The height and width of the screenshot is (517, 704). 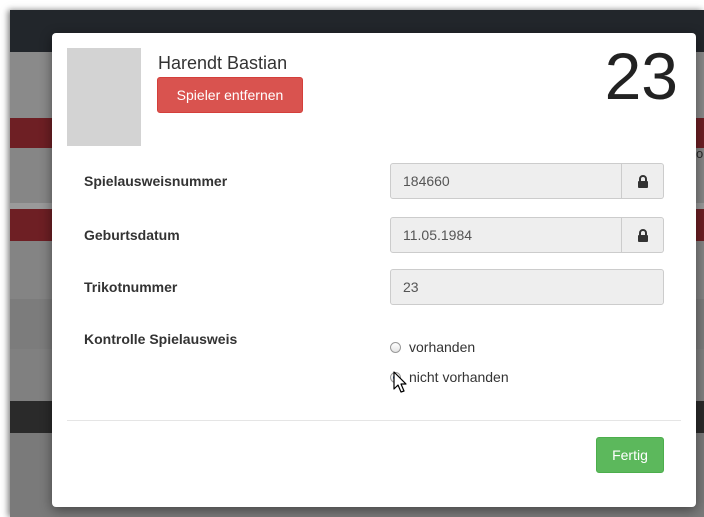 I want to click on pass-check-label: Kontrolle Spielausweis, so click(x=161, y=339).